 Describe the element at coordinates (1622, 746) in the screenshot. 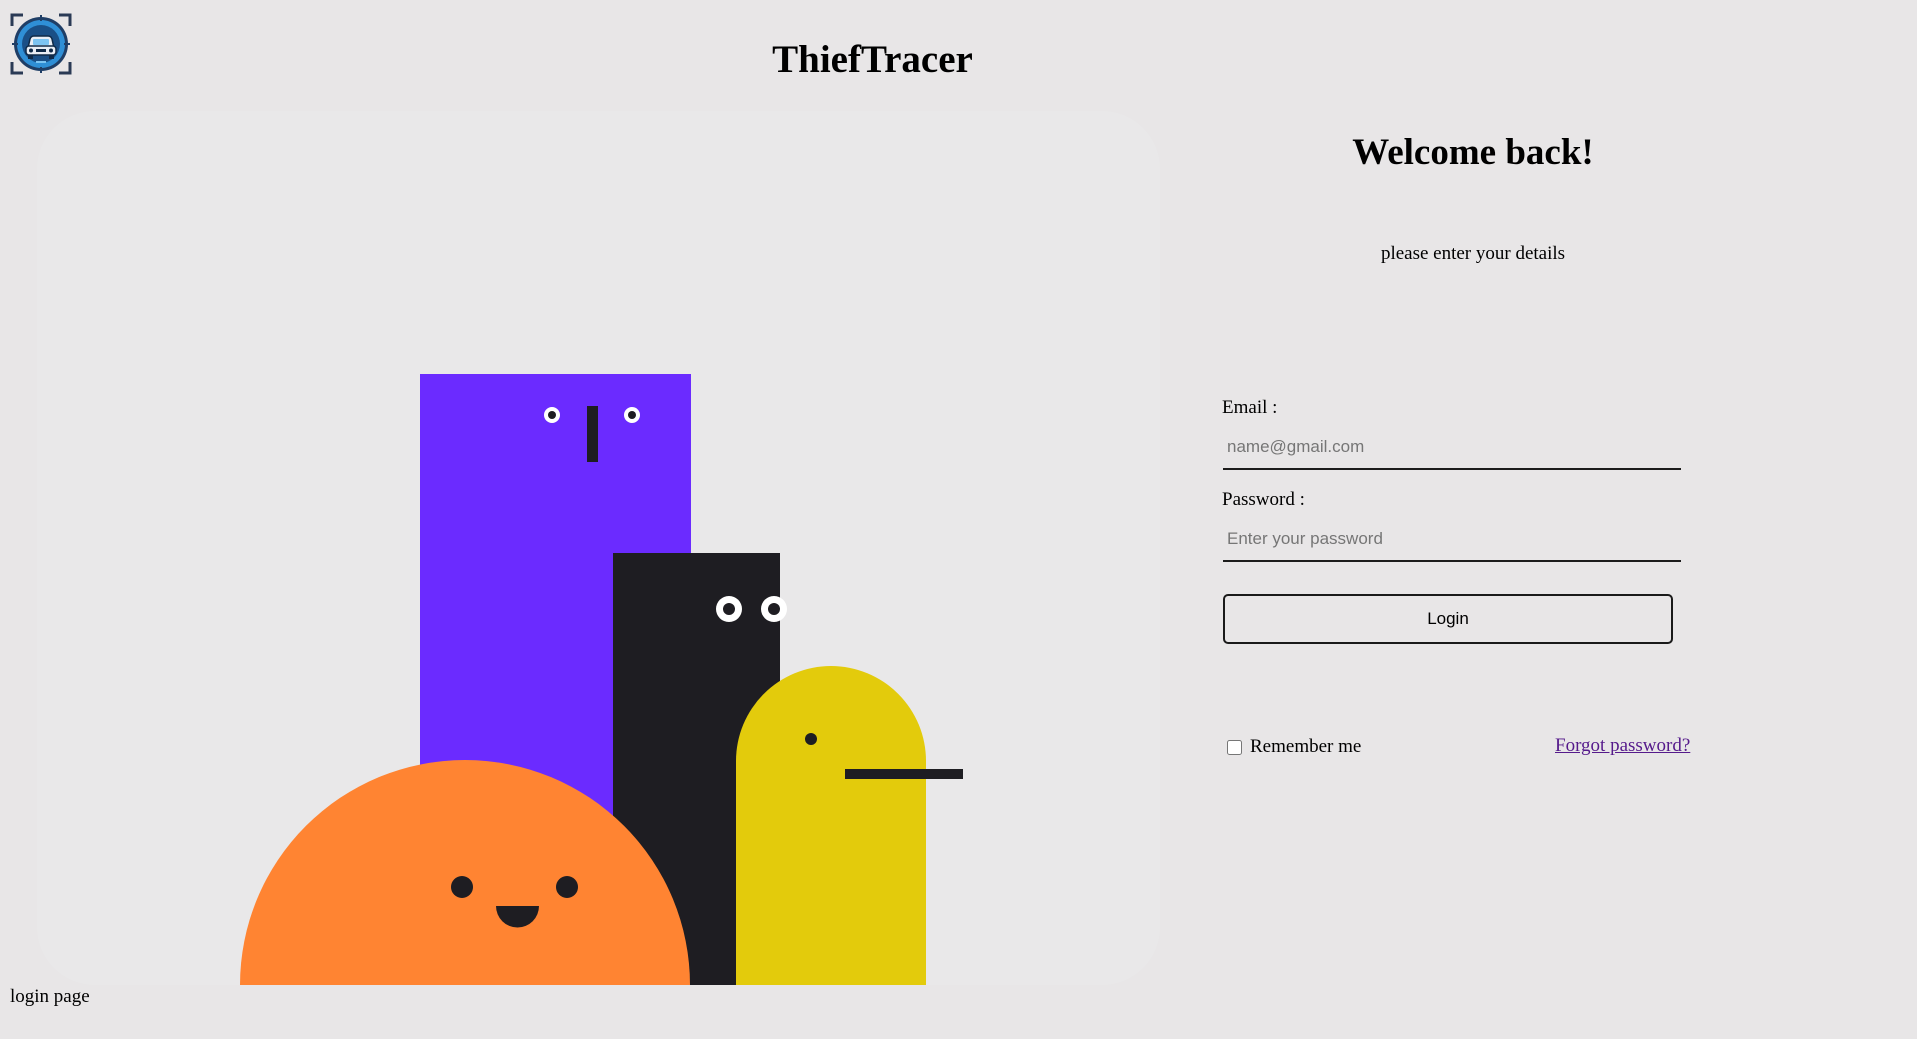

I see `forgot-password-link: Forgot password?` at that location.